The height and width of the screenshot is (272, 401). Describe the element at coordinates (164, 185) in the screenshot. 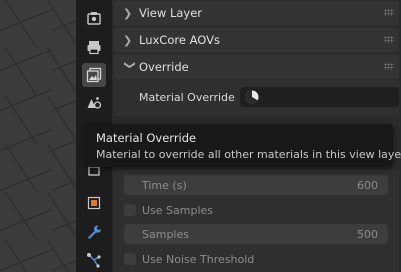

I see `halt-time-label: Time (s)` at that location.